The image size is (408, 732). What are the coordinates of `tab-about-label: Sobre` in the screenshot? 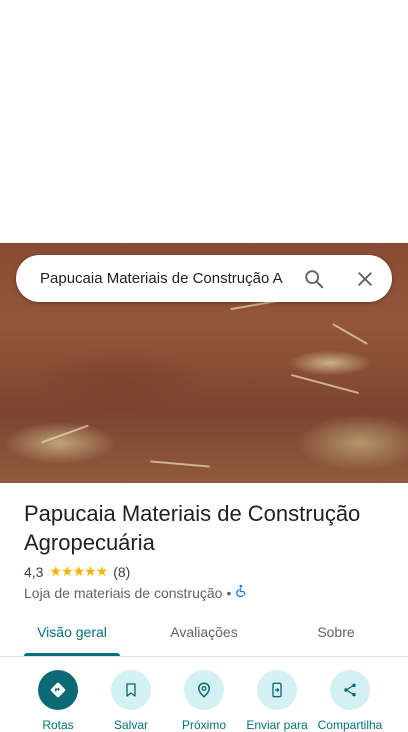 It's located at (336, 632).